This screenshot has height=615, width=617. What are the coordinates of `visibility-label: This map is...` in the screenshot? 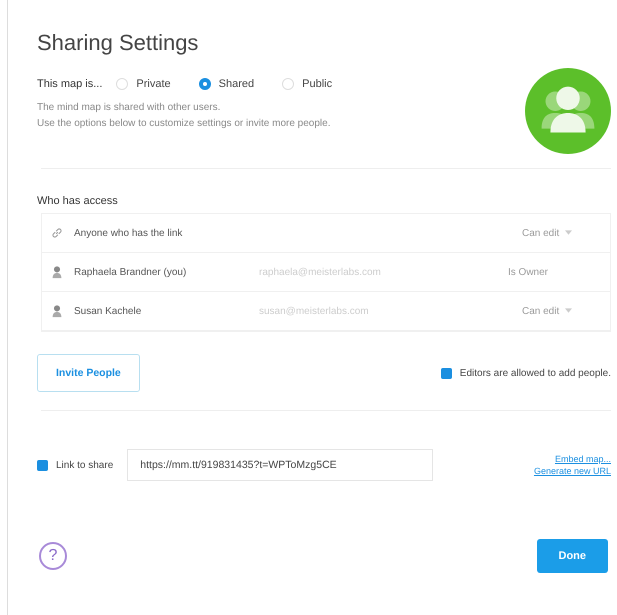 It's located at (69, 84).